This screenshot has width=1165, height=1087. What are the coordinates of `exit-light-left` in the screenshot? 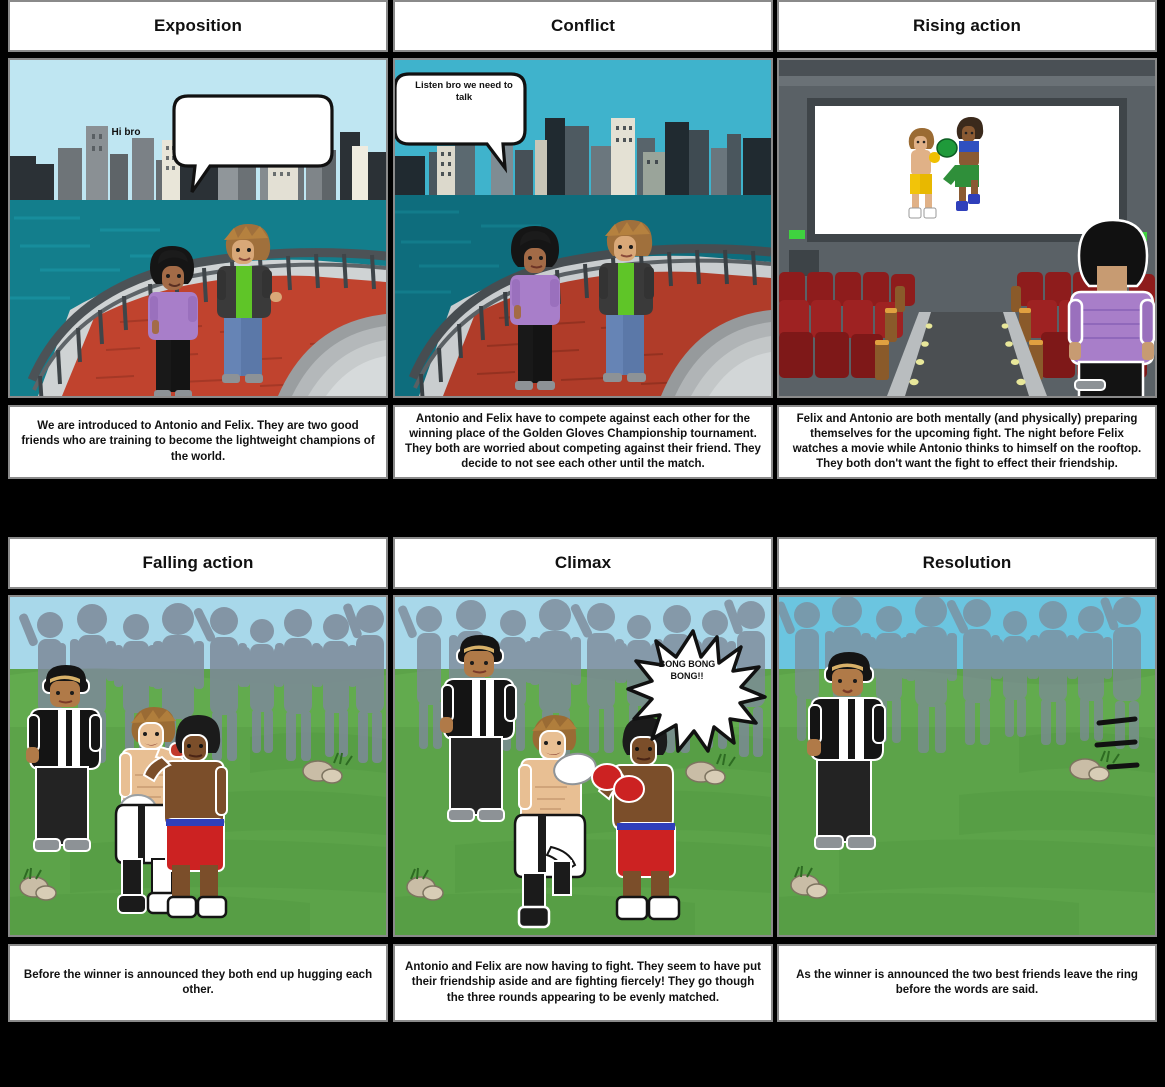 It's located at (797, 234).